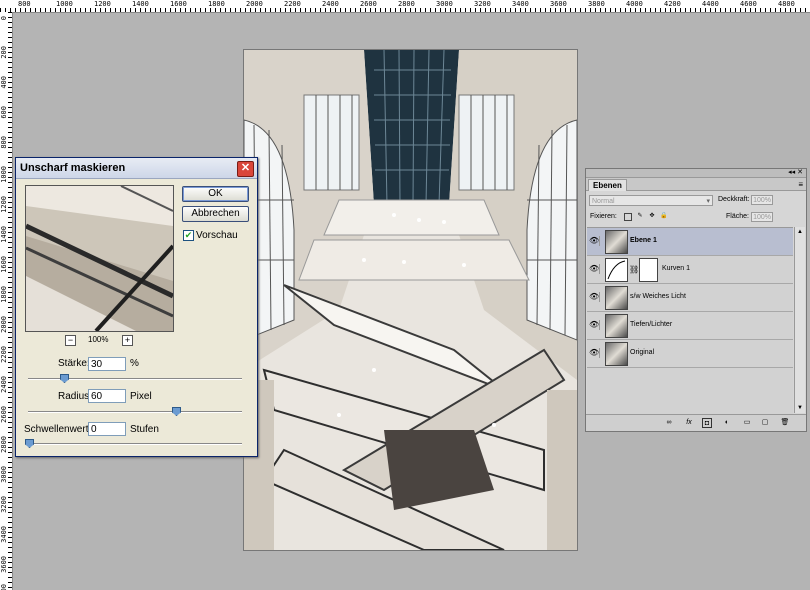 The width and height of the screenshot is (810, 590). What do you see at coordinates (652, 217) in the screenshot?
I see `lock-move-icon: ✥` at bounding box center [652, 217].